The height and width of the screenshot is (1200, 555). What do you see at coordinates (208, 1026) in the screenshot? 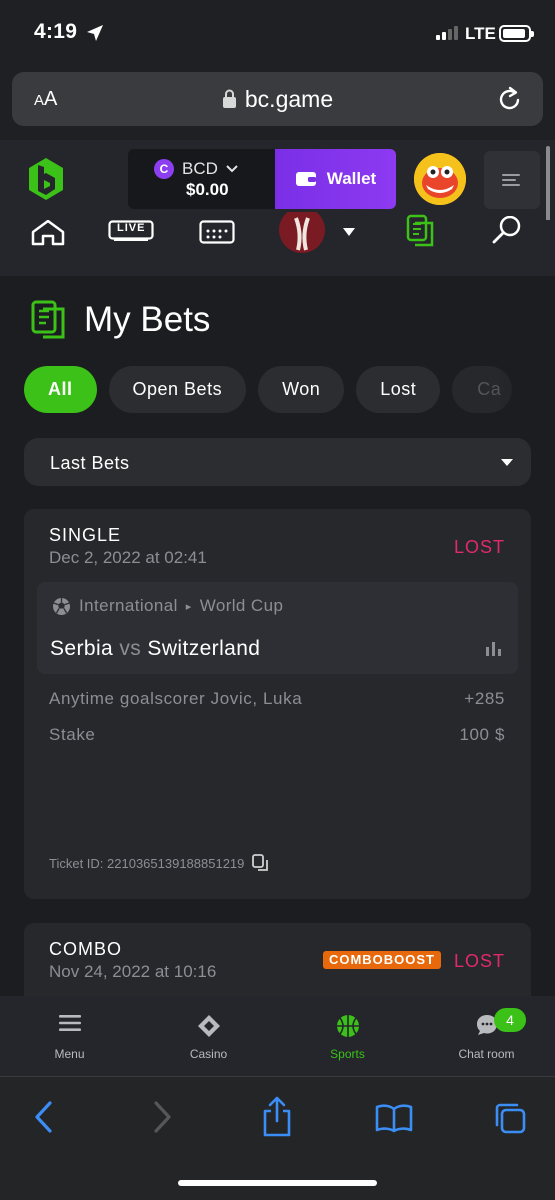
I see `casino-cards-icon` at bounding box center [208, 1026].